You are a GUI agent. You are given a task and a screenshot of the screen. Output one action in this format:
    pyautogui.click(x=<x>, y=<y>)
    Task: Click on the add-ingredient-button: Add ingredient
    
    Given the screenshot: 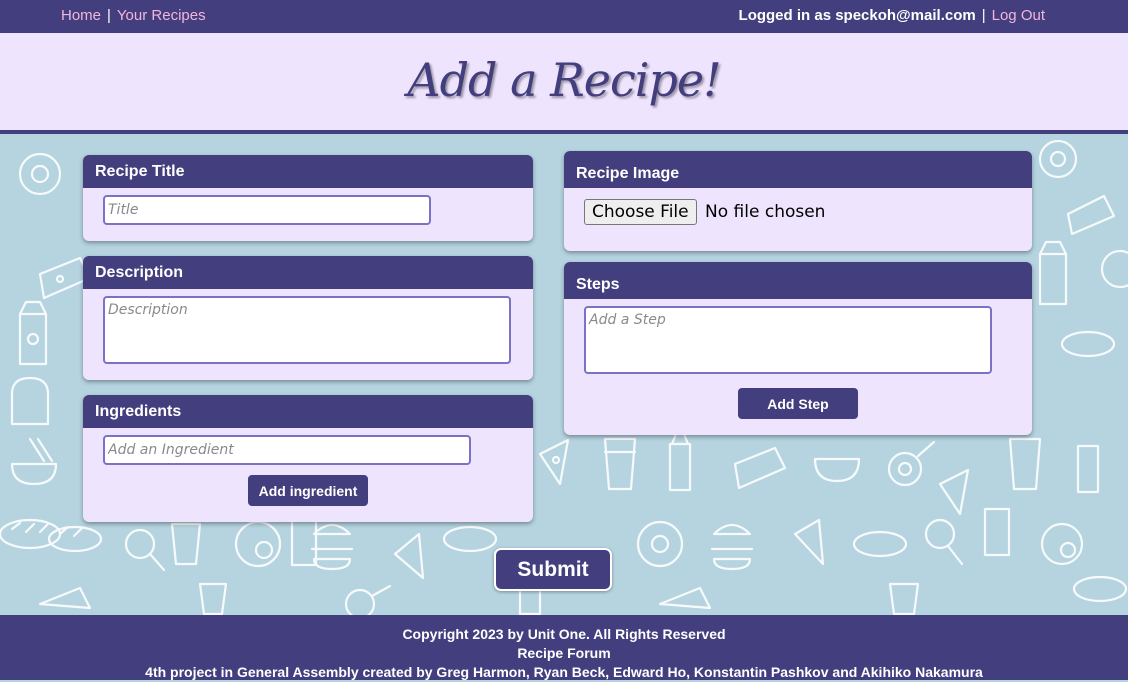 What is the action you would take?
    pyautogui.click(x=308, y=490)
    